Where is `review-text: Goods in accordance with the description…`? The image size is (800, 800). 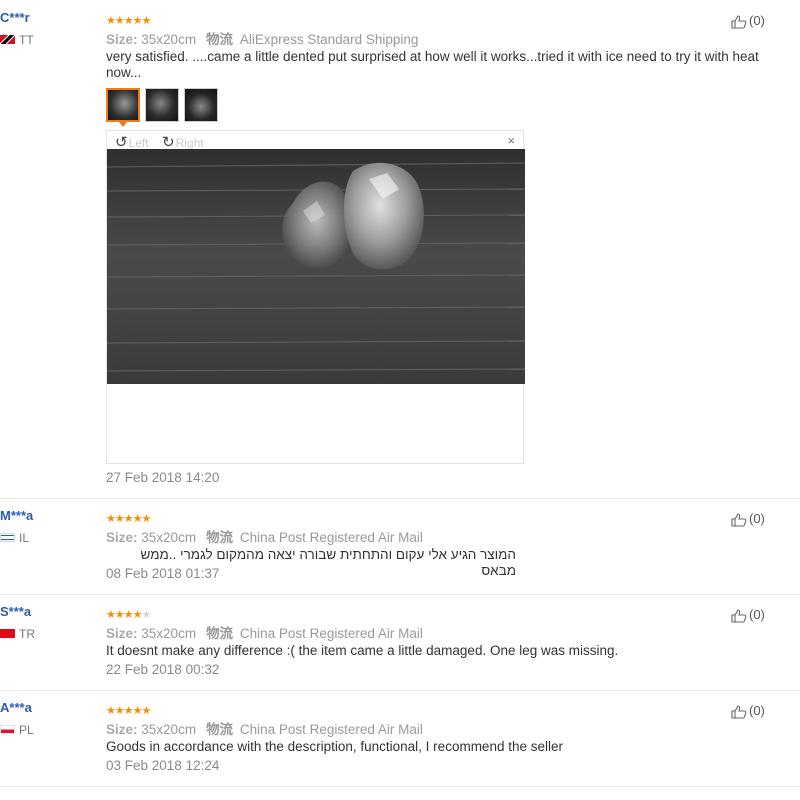 review-text: Goods in accordance with the description… is located at coordinates (334, 746).